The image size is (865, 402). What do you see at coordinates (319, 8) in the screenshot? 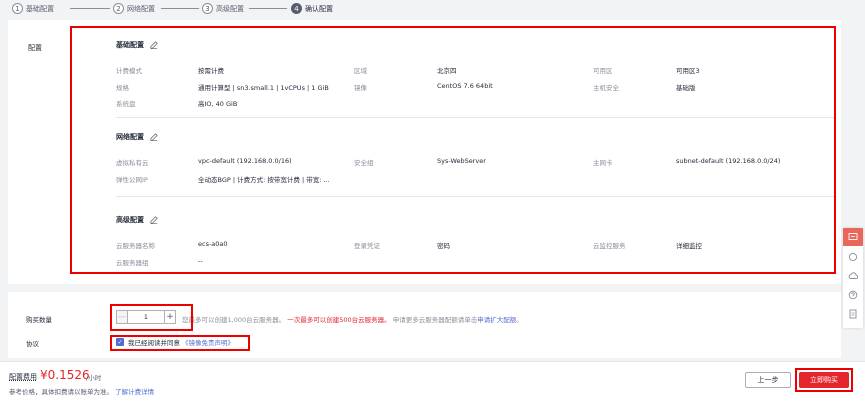
I see `step-label: 确认配置` at bounding box center [319, 8].